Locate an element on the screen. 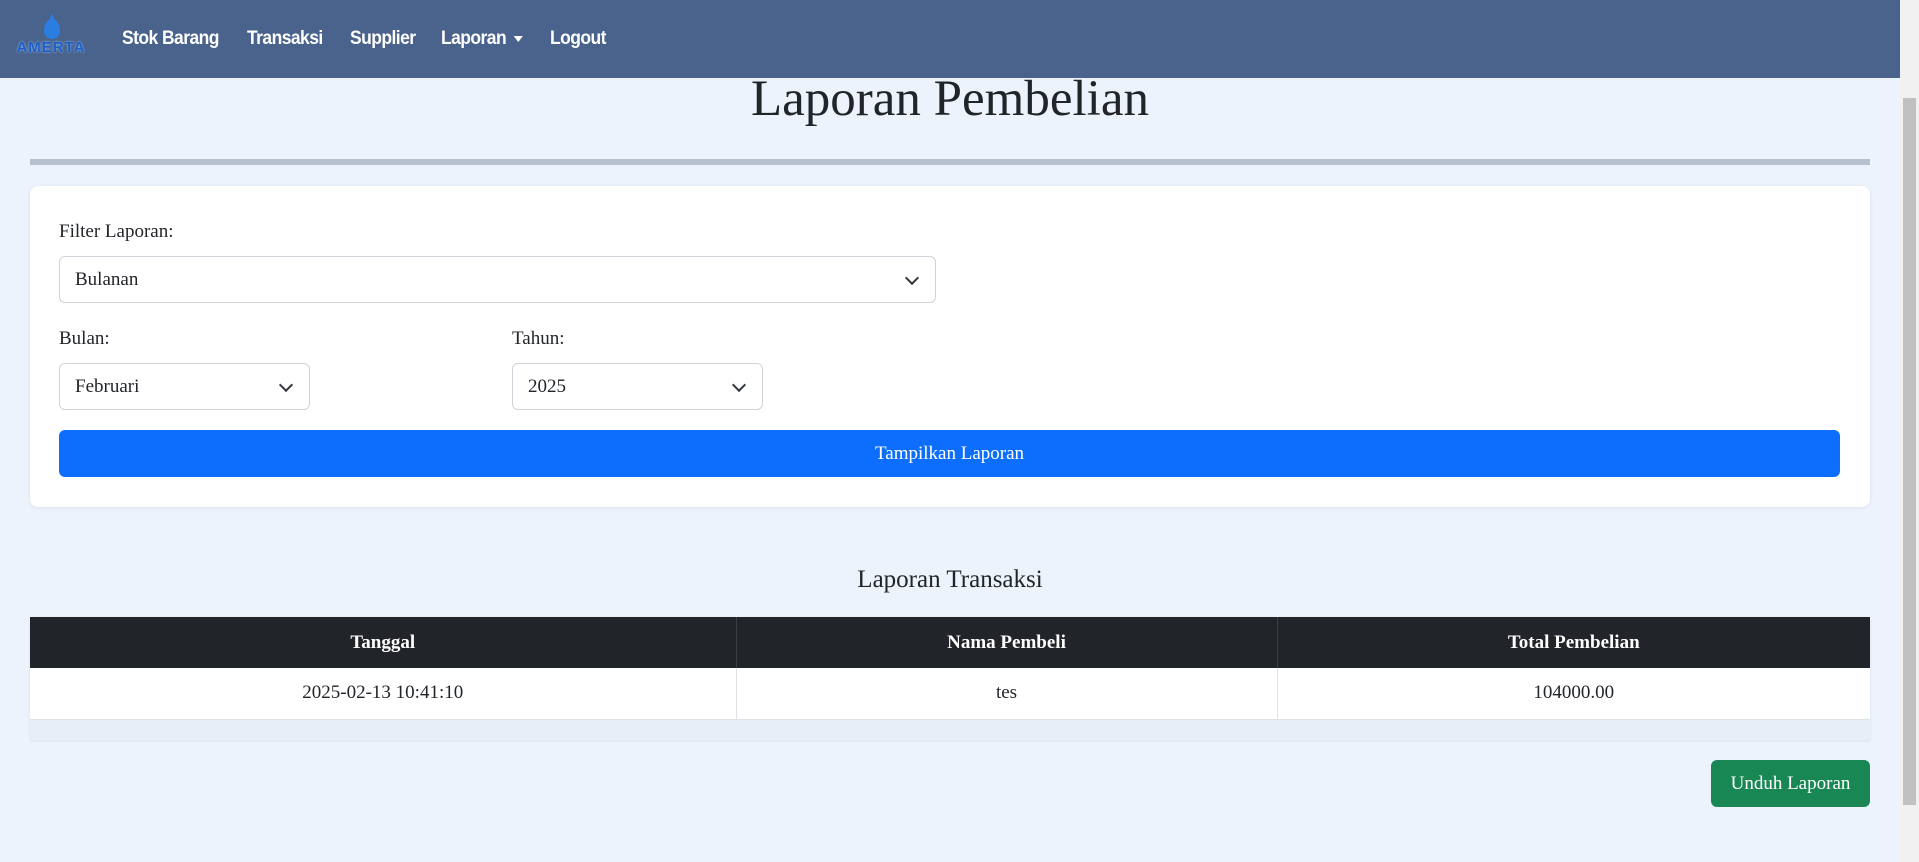 The width and height of the screenshot is (1919, 862). cell-tanggal: 2025-02-13 10:41:10 is located at coordinates (383, 694).